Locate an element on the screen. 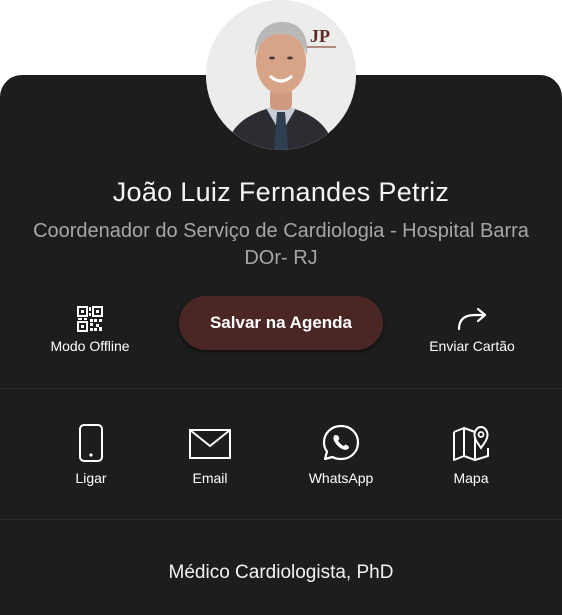 The height and width of the screenshot is (615, 562). specialty-text: Médico Cardiologista, PhD is located at coordinates (281, 572).